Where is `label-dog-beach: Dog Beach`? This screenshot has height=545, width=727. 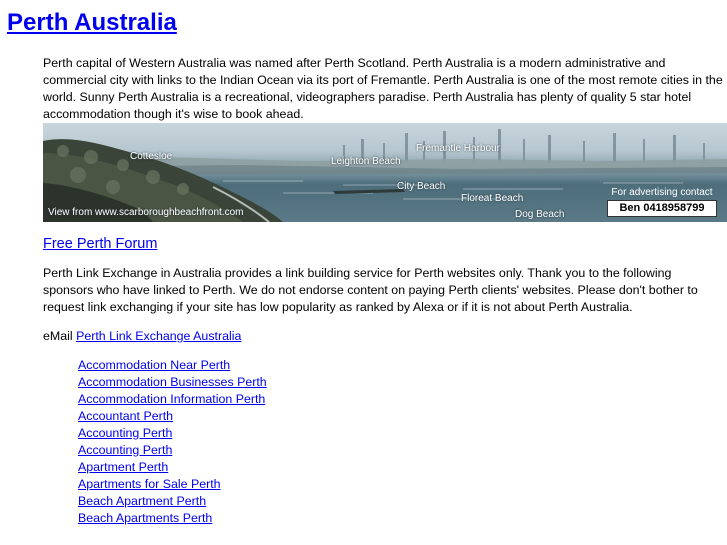 label-dog-beach: Dog Beach is located at coordinates (540, 214).